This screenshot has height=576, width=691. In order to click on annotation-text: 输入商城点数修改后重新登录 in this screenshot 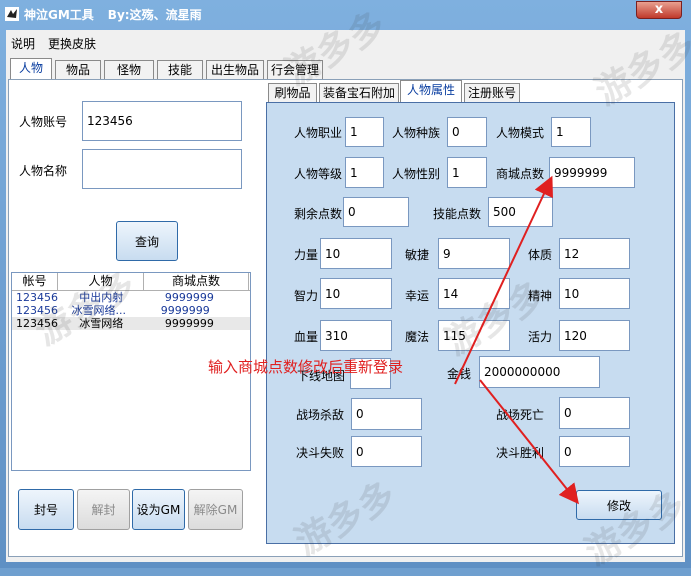, I will do `click(306, 367)`.